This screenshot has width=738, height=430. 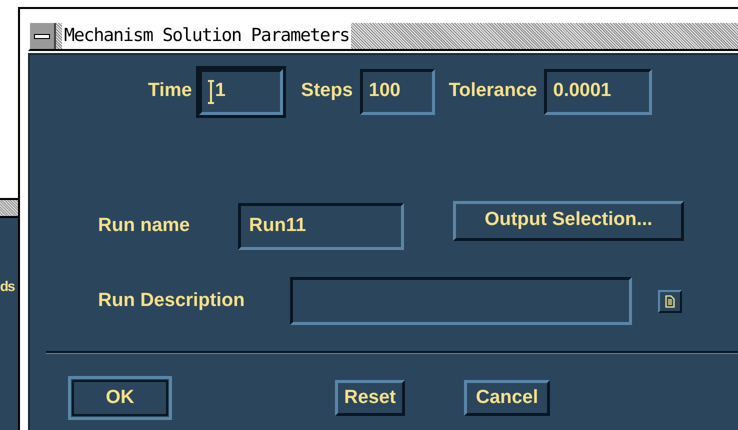 I want to click on document-icon, so click(x=670, y=301).